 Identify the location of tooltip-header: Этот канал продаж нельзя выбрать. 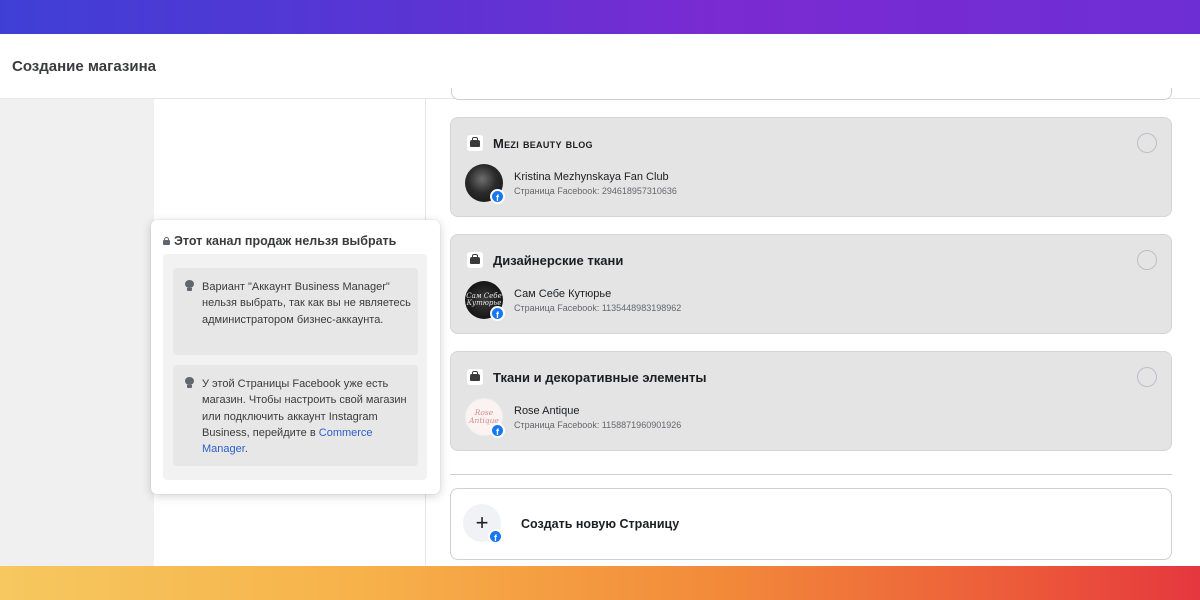
(279, 241).